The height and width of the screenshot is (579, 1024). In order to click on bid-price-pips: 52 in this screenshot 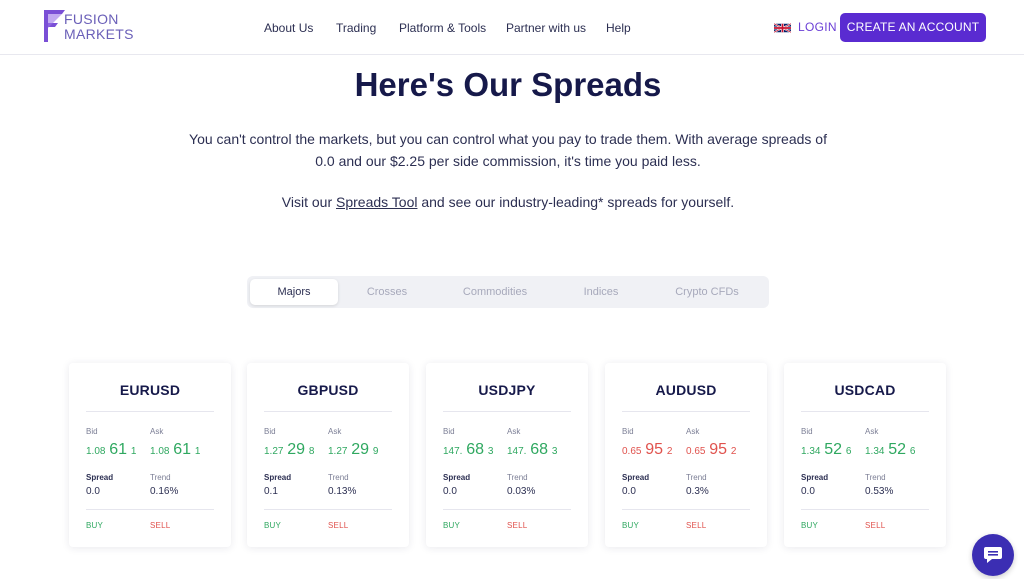, I will do `click(833, 449)`.